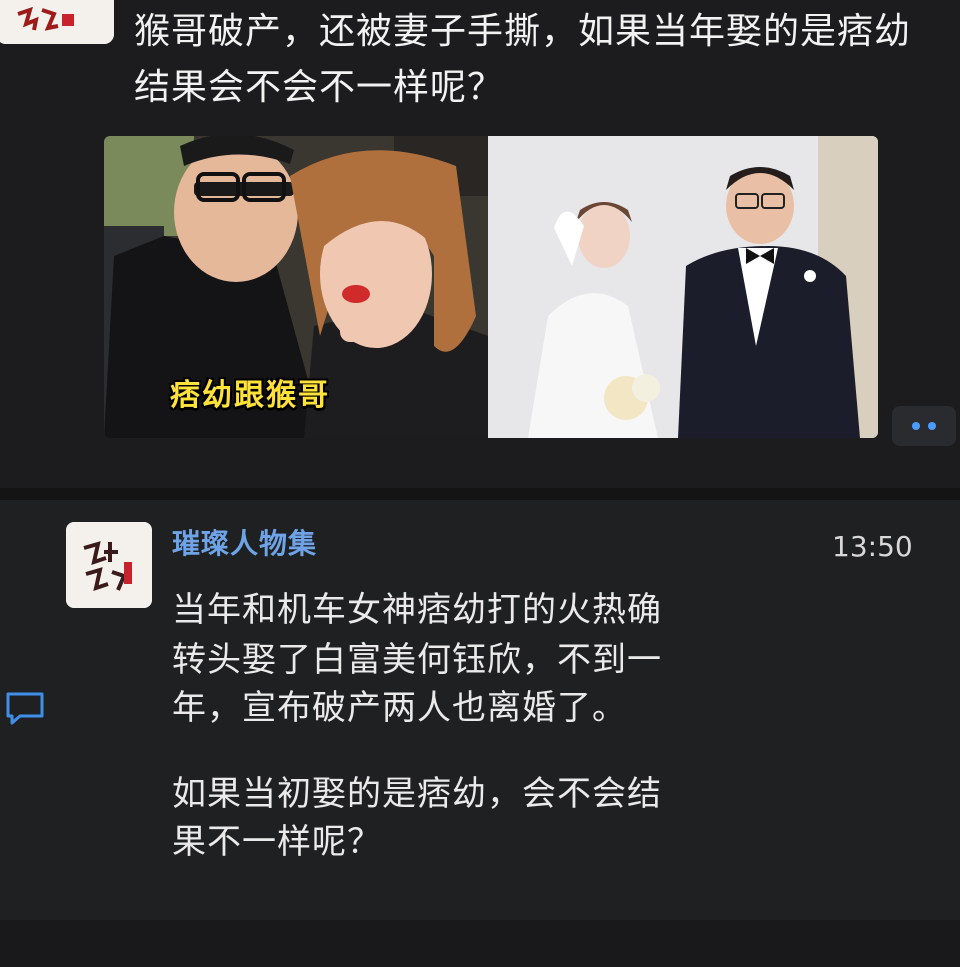 The image size is (960, 967). Describe the element at coordinates (872, 546) in the screenshot. I see `message-time: 13:50` at that location.